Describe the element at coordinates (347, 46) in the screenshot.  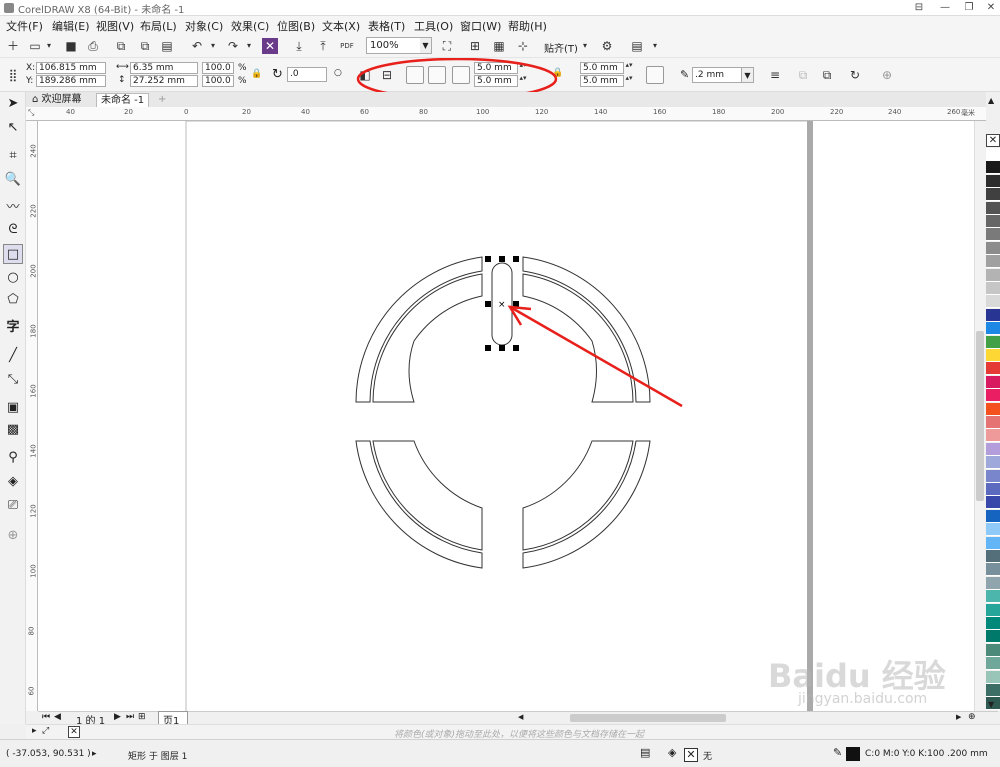
I see `export-pdf-icon: PDF` at that location.